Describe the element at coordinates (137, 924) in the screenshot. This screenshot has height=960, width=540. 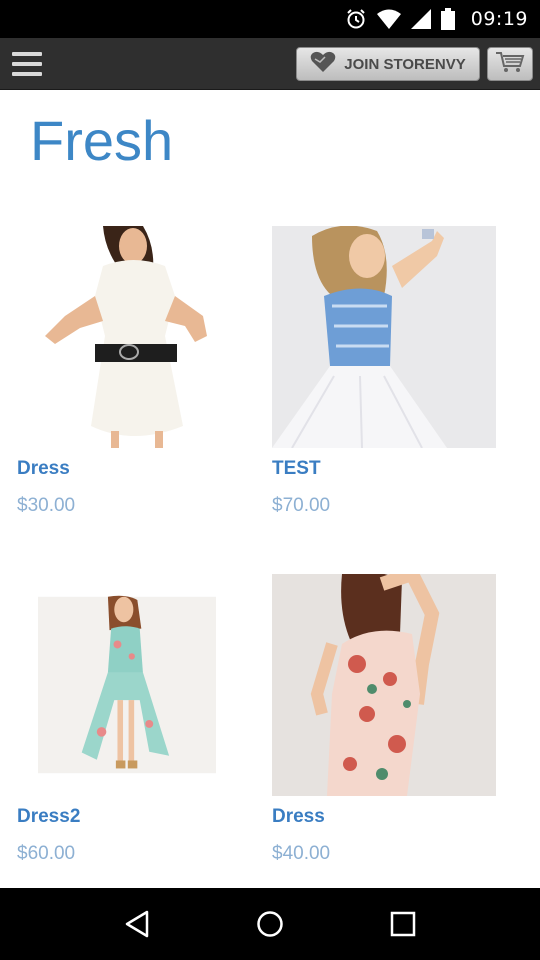
I see `back-icon` at that location.